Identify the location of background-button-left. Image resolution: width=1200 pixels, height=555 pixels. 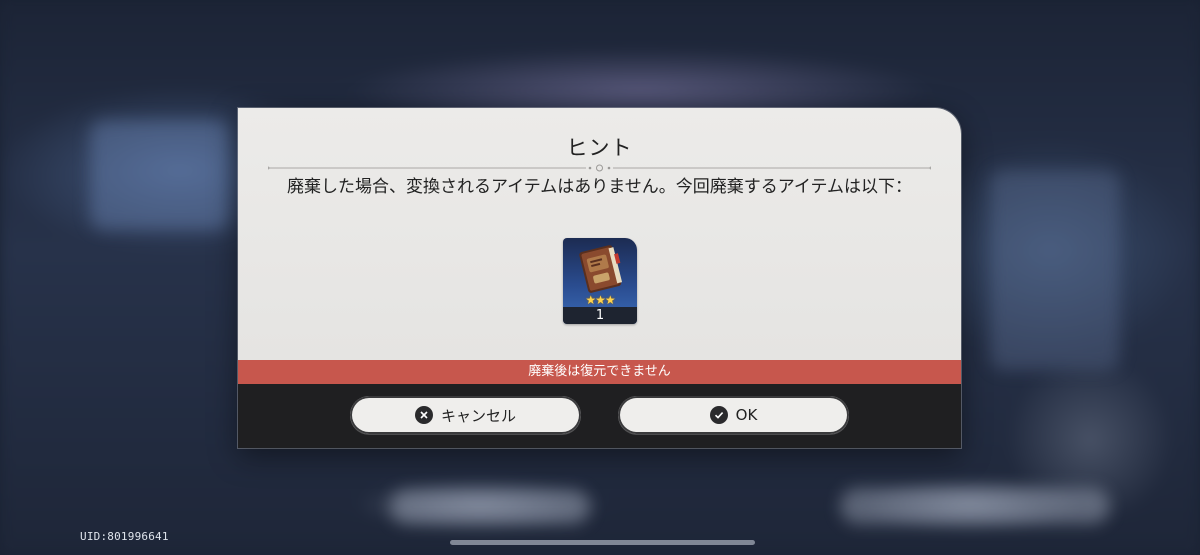
(490, 507).